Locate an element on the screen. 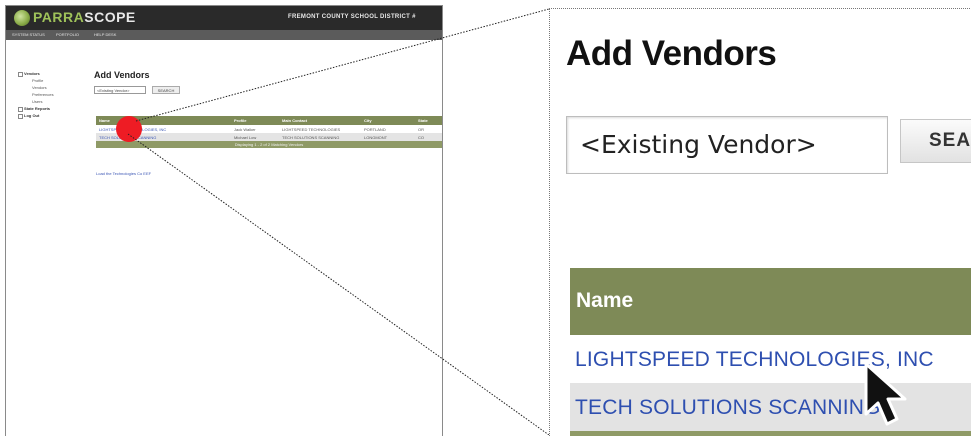 The width and height of the screenshot is (971, 436). vendor-table-header: Name is located at coordinates (770, 301).